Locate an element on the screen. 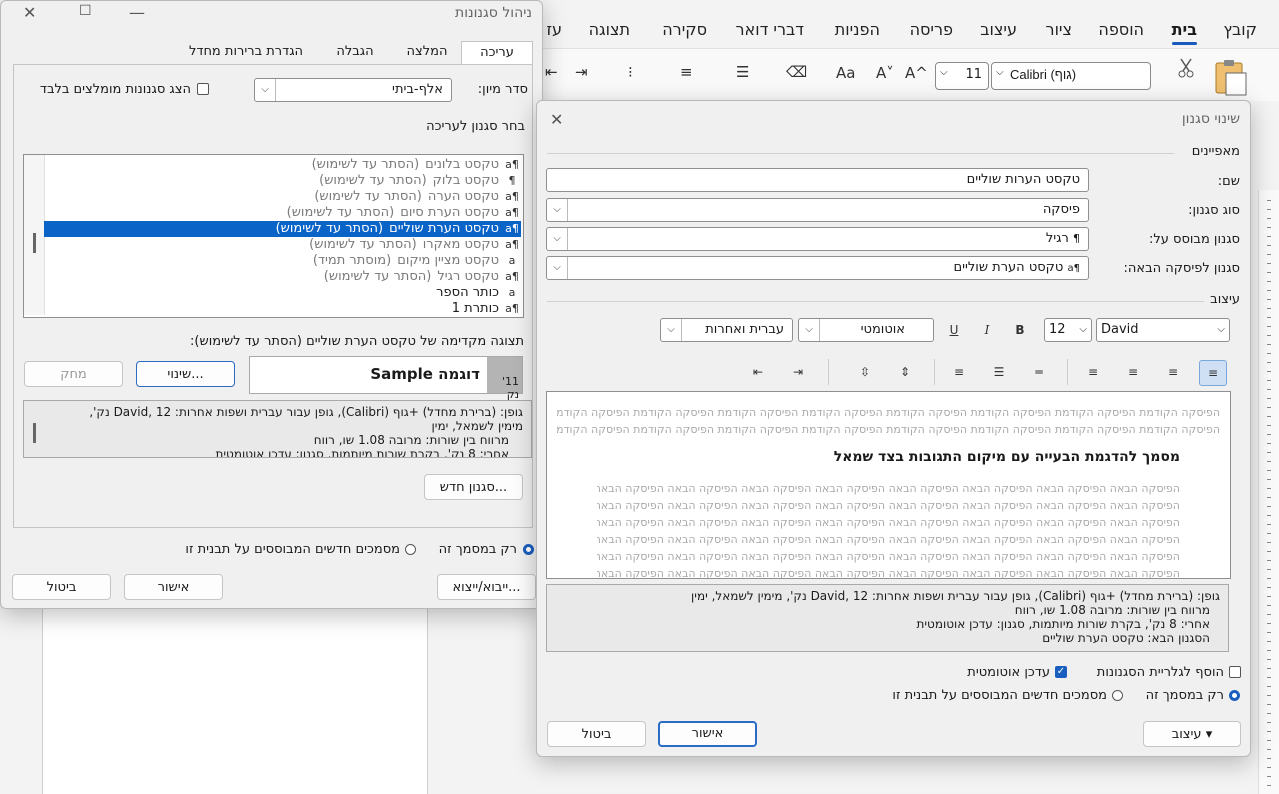 The width and height of the screenshot is (1279, 794). tab-file: קובץ is located at coordinates (1240, 29).